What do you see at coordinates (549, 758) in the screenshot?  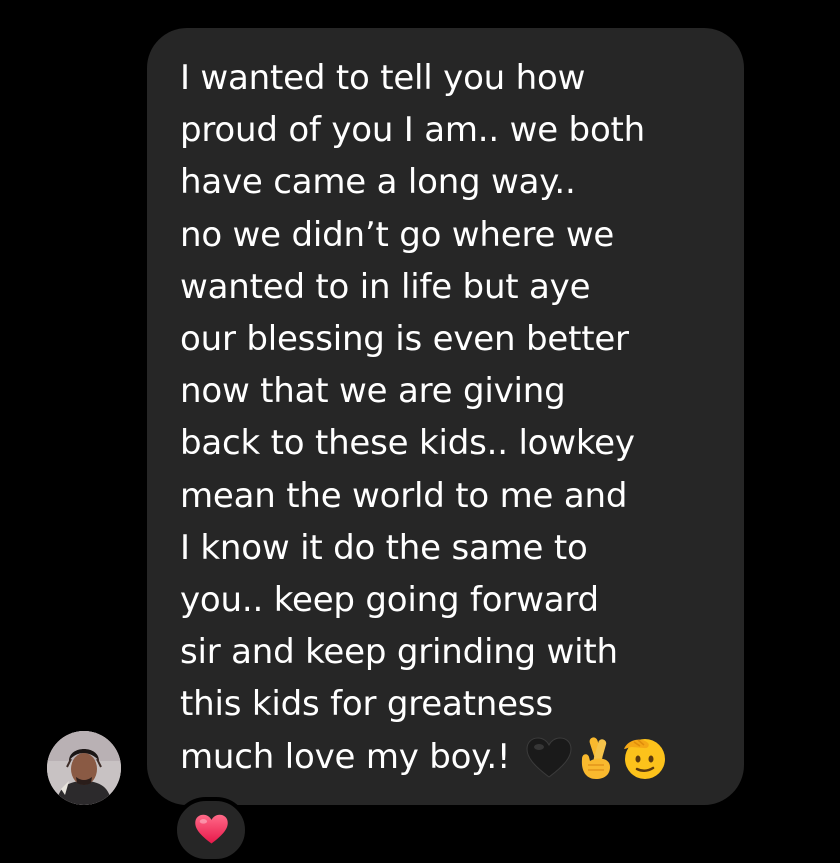 I see `black-heart-icon` at bounding box center [549, 758].